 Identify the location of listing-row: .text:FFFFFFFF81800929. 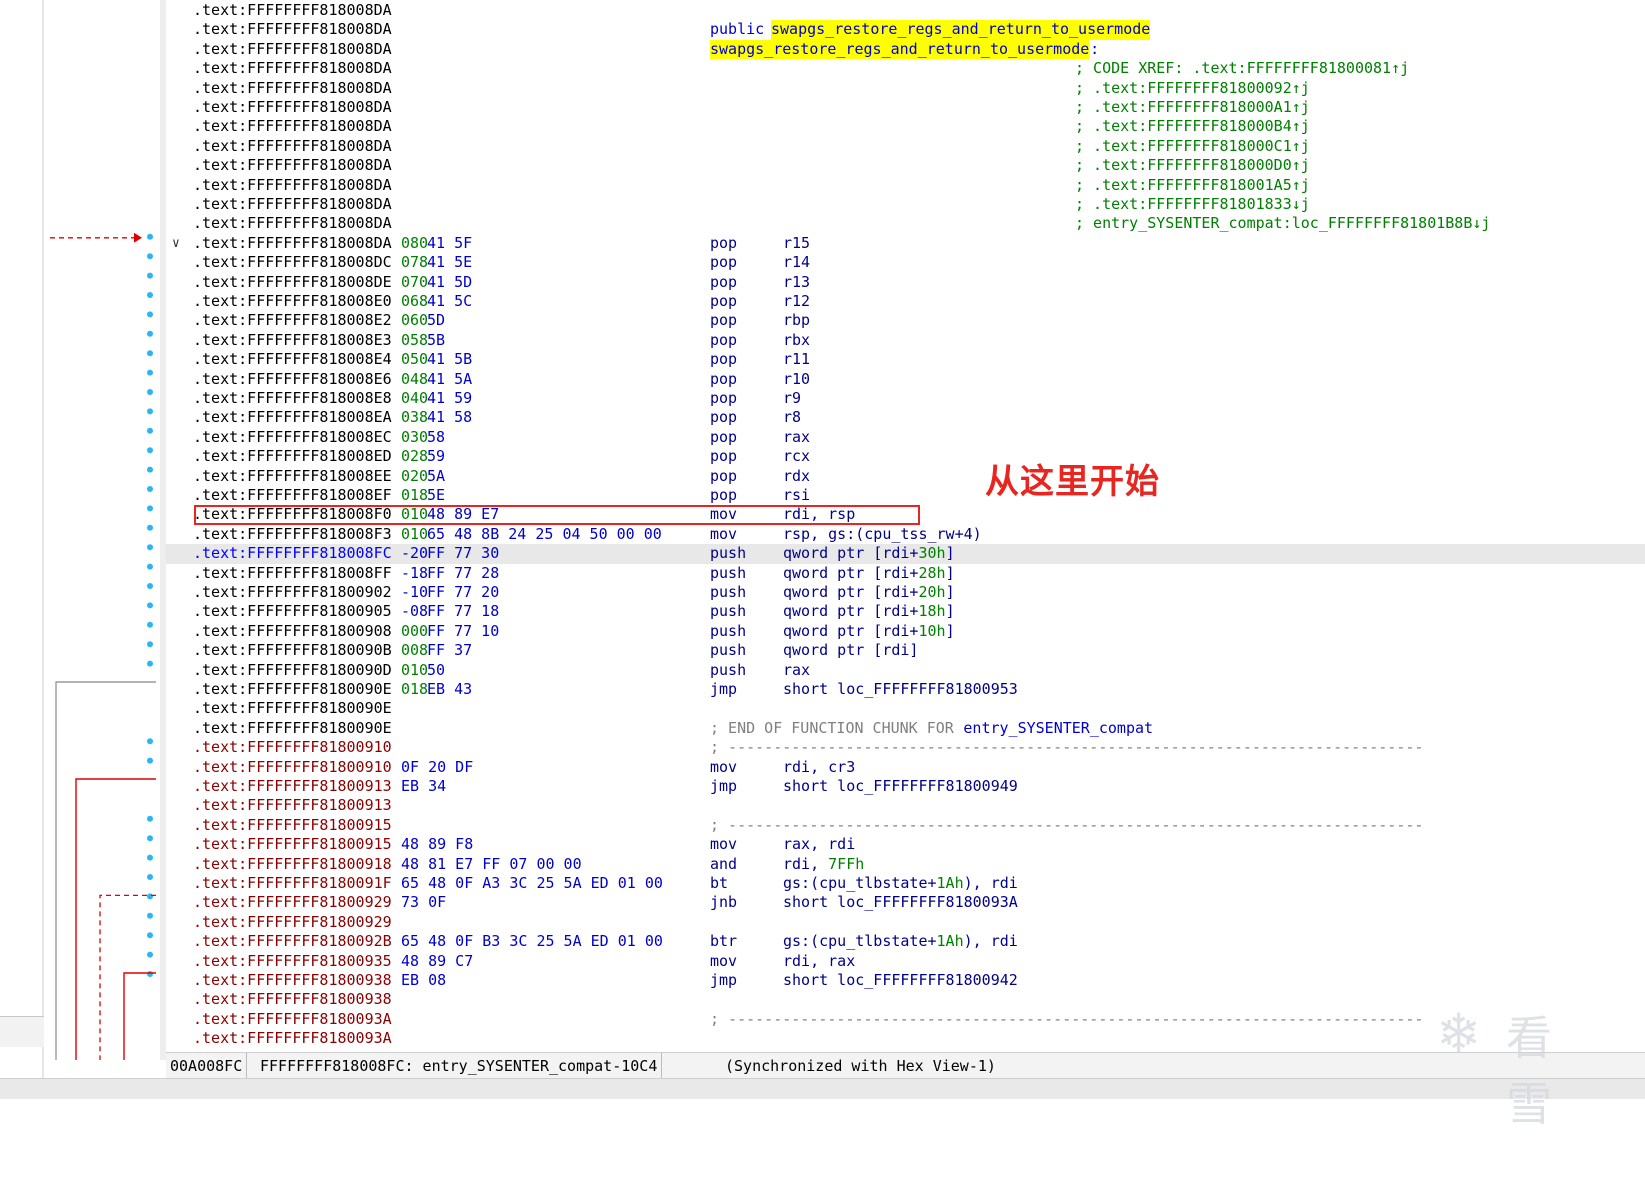
(905, 922).